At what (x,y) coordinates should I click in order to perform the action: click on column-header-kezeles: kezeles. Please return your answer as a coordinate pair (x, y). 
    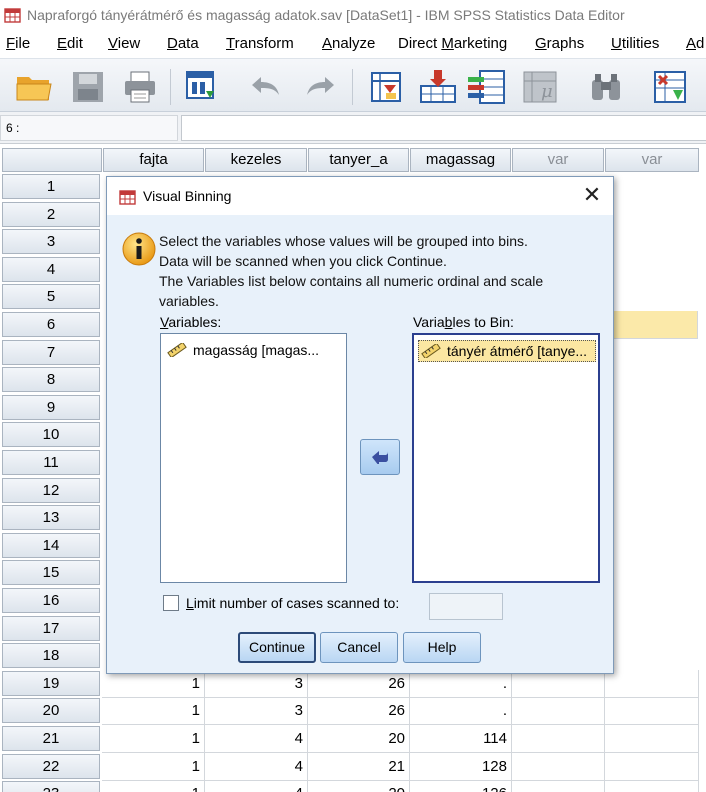
    Looking at the image, I should click on (256, 160).